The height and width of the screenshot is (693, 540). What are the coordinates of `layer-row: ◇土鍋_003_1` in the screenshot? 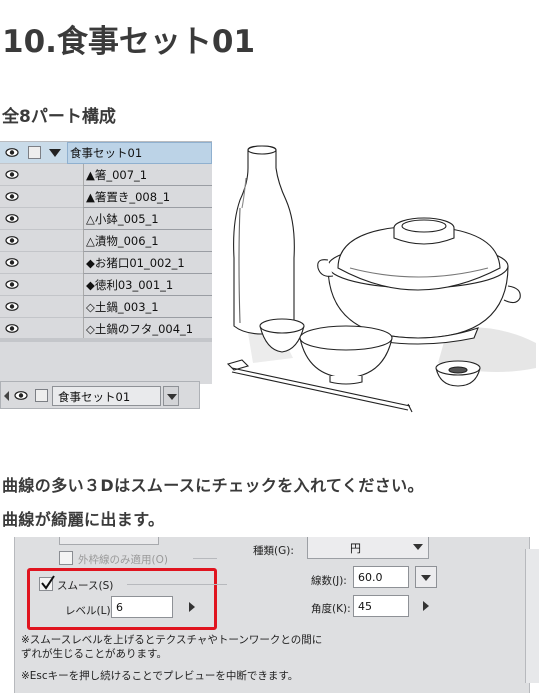 It's located at (106, 307).